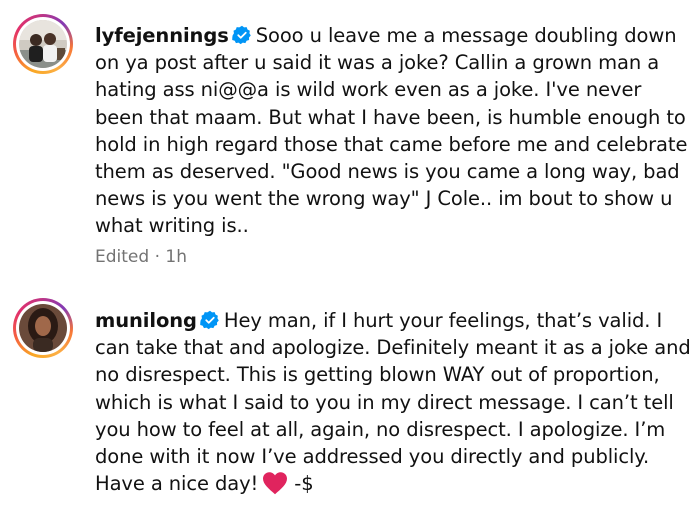 Image resolution: width=700 pixels, height=509 pixels. I want to click on comment-meta: Edited · 1h, so click(141, 257).